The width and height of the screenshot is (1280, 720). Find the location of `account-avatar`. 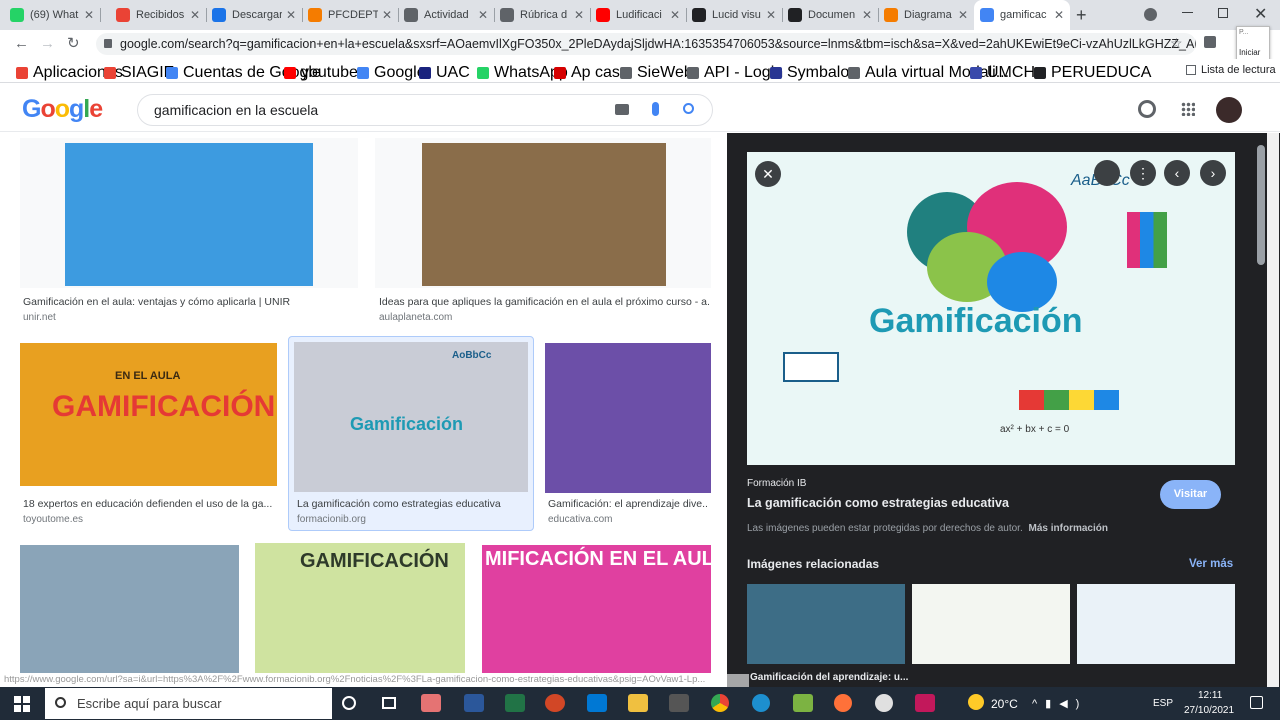

account-avatar is located at coordinates (1229, 110).